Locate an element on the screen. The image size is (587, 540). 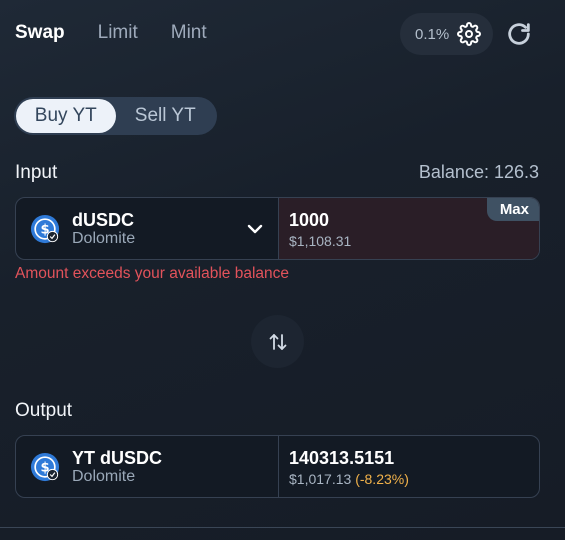
slippage-value: 0.1% is located at coordinates (432, 34).